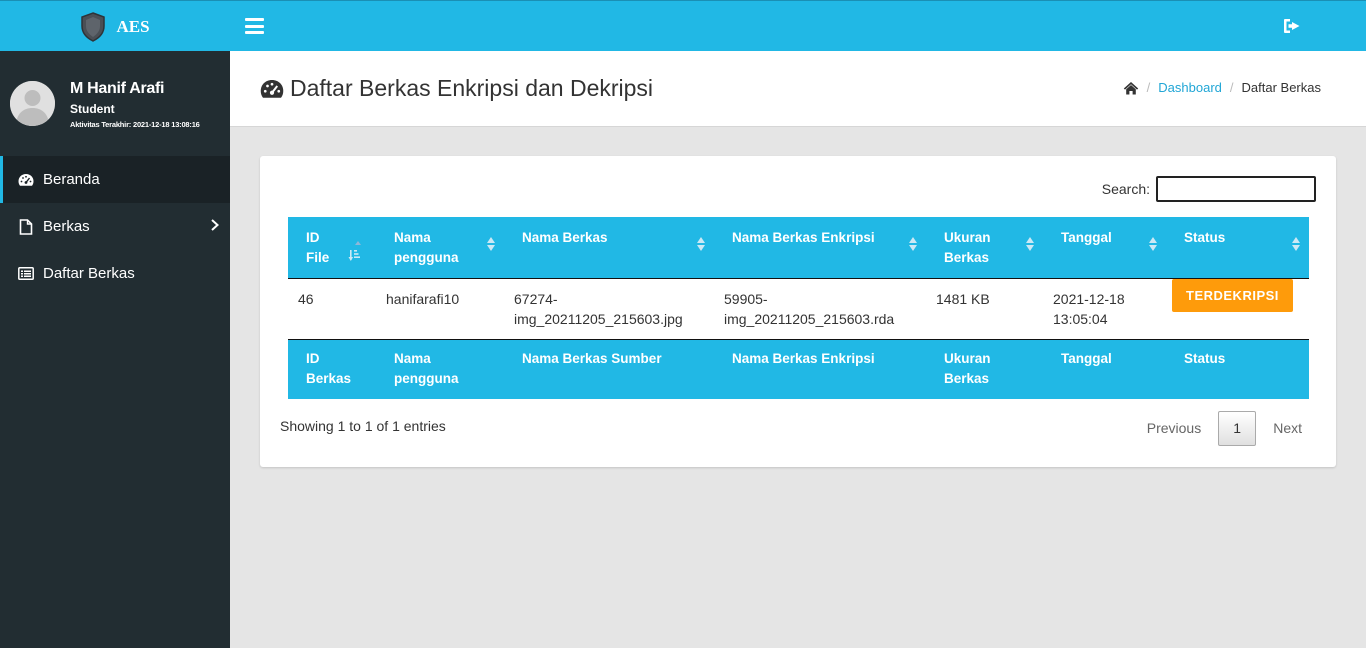  What do you see at coordinates (26, 274) in the screenshot?
I see `list-icon` at bounding box center [26, 274].